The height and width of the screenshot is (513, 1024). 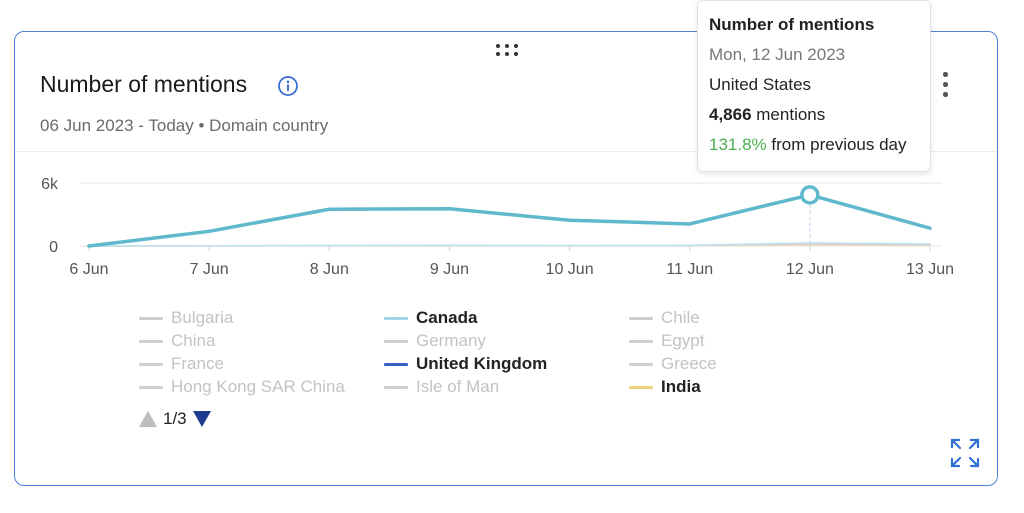 I want to click on legend-label: Germany, so click(x=451, y=340).